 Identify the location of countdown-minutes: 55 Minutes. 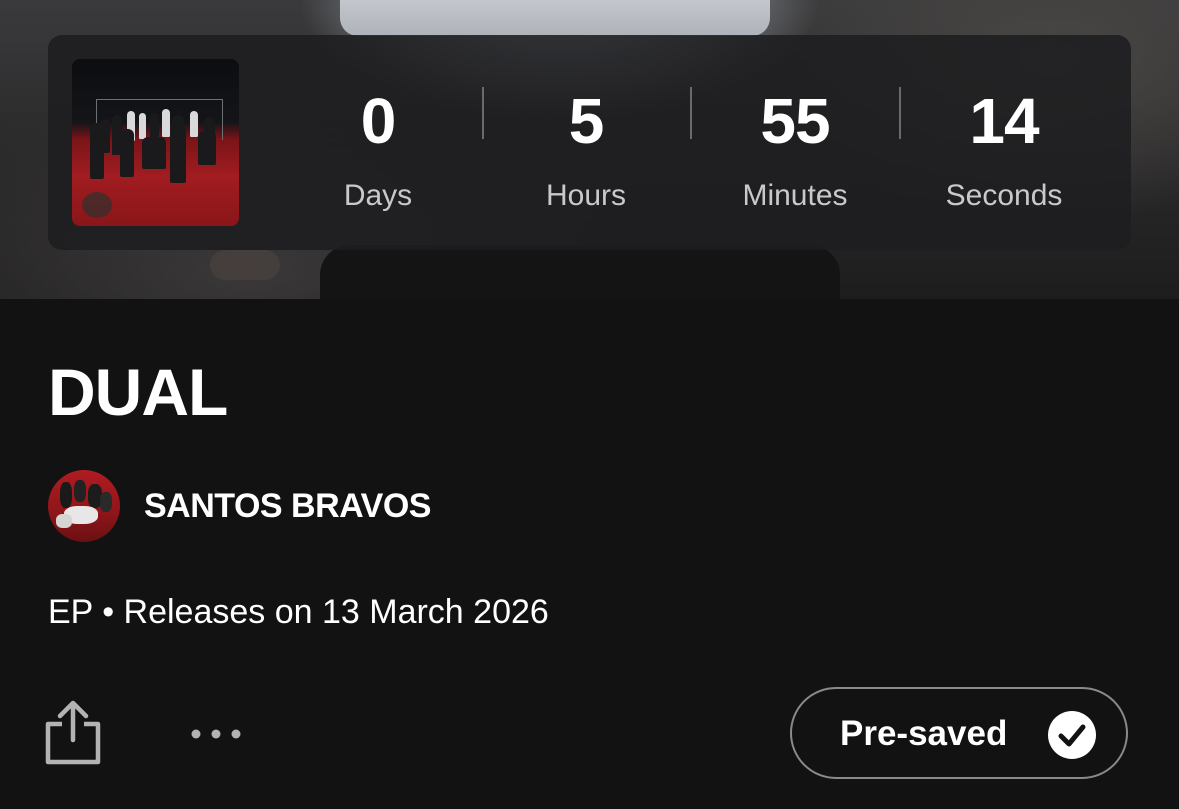
(795, 142).